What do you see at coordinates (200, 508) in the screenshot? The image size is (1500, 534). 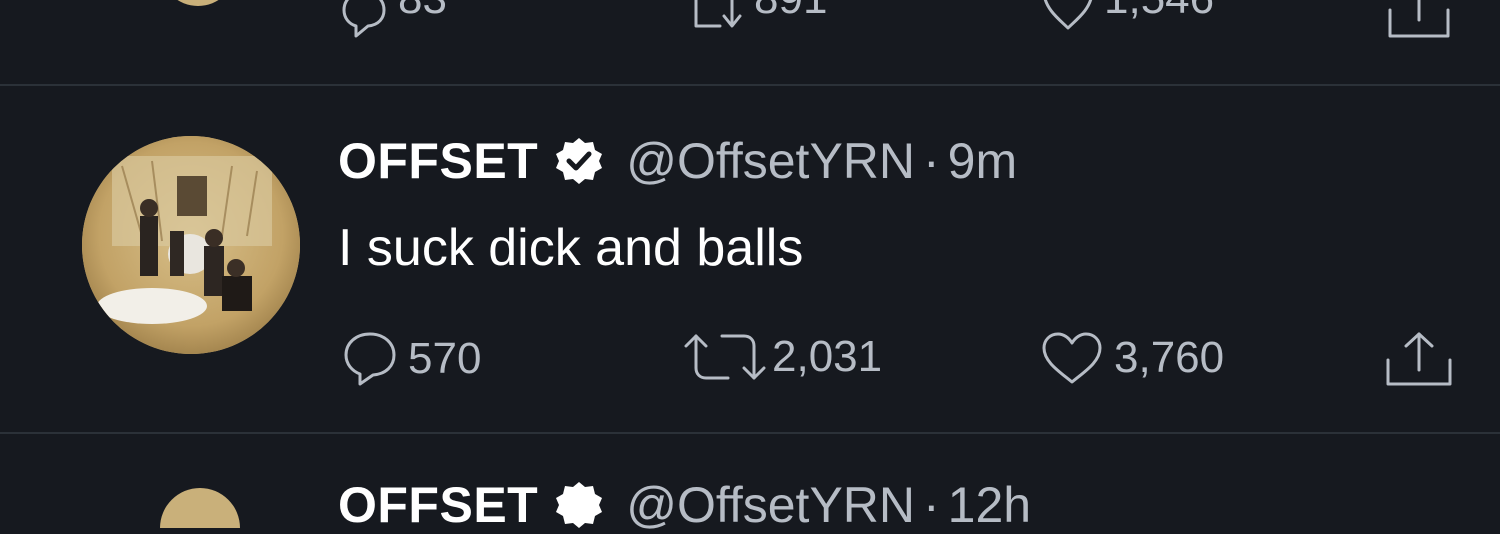 I see `next-tweet-avatar` at bounding box center [200, 508].